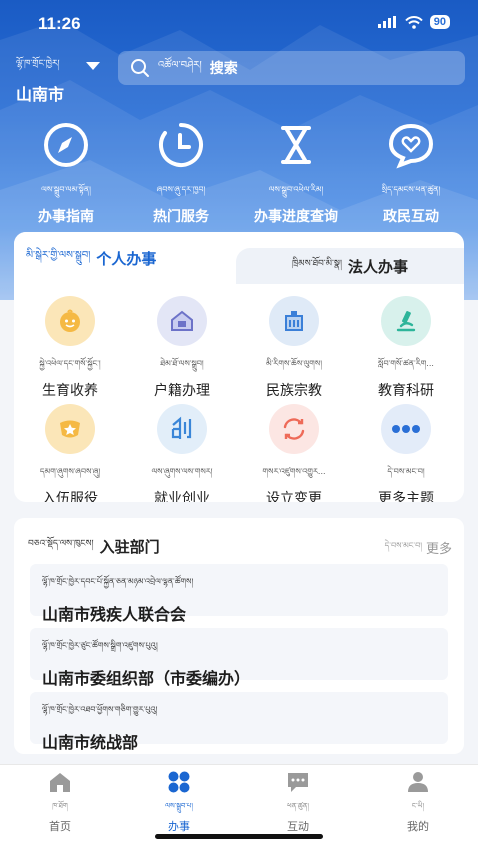 The image size is (478, 850). I want to click on signal-icon, so click(386, 22).